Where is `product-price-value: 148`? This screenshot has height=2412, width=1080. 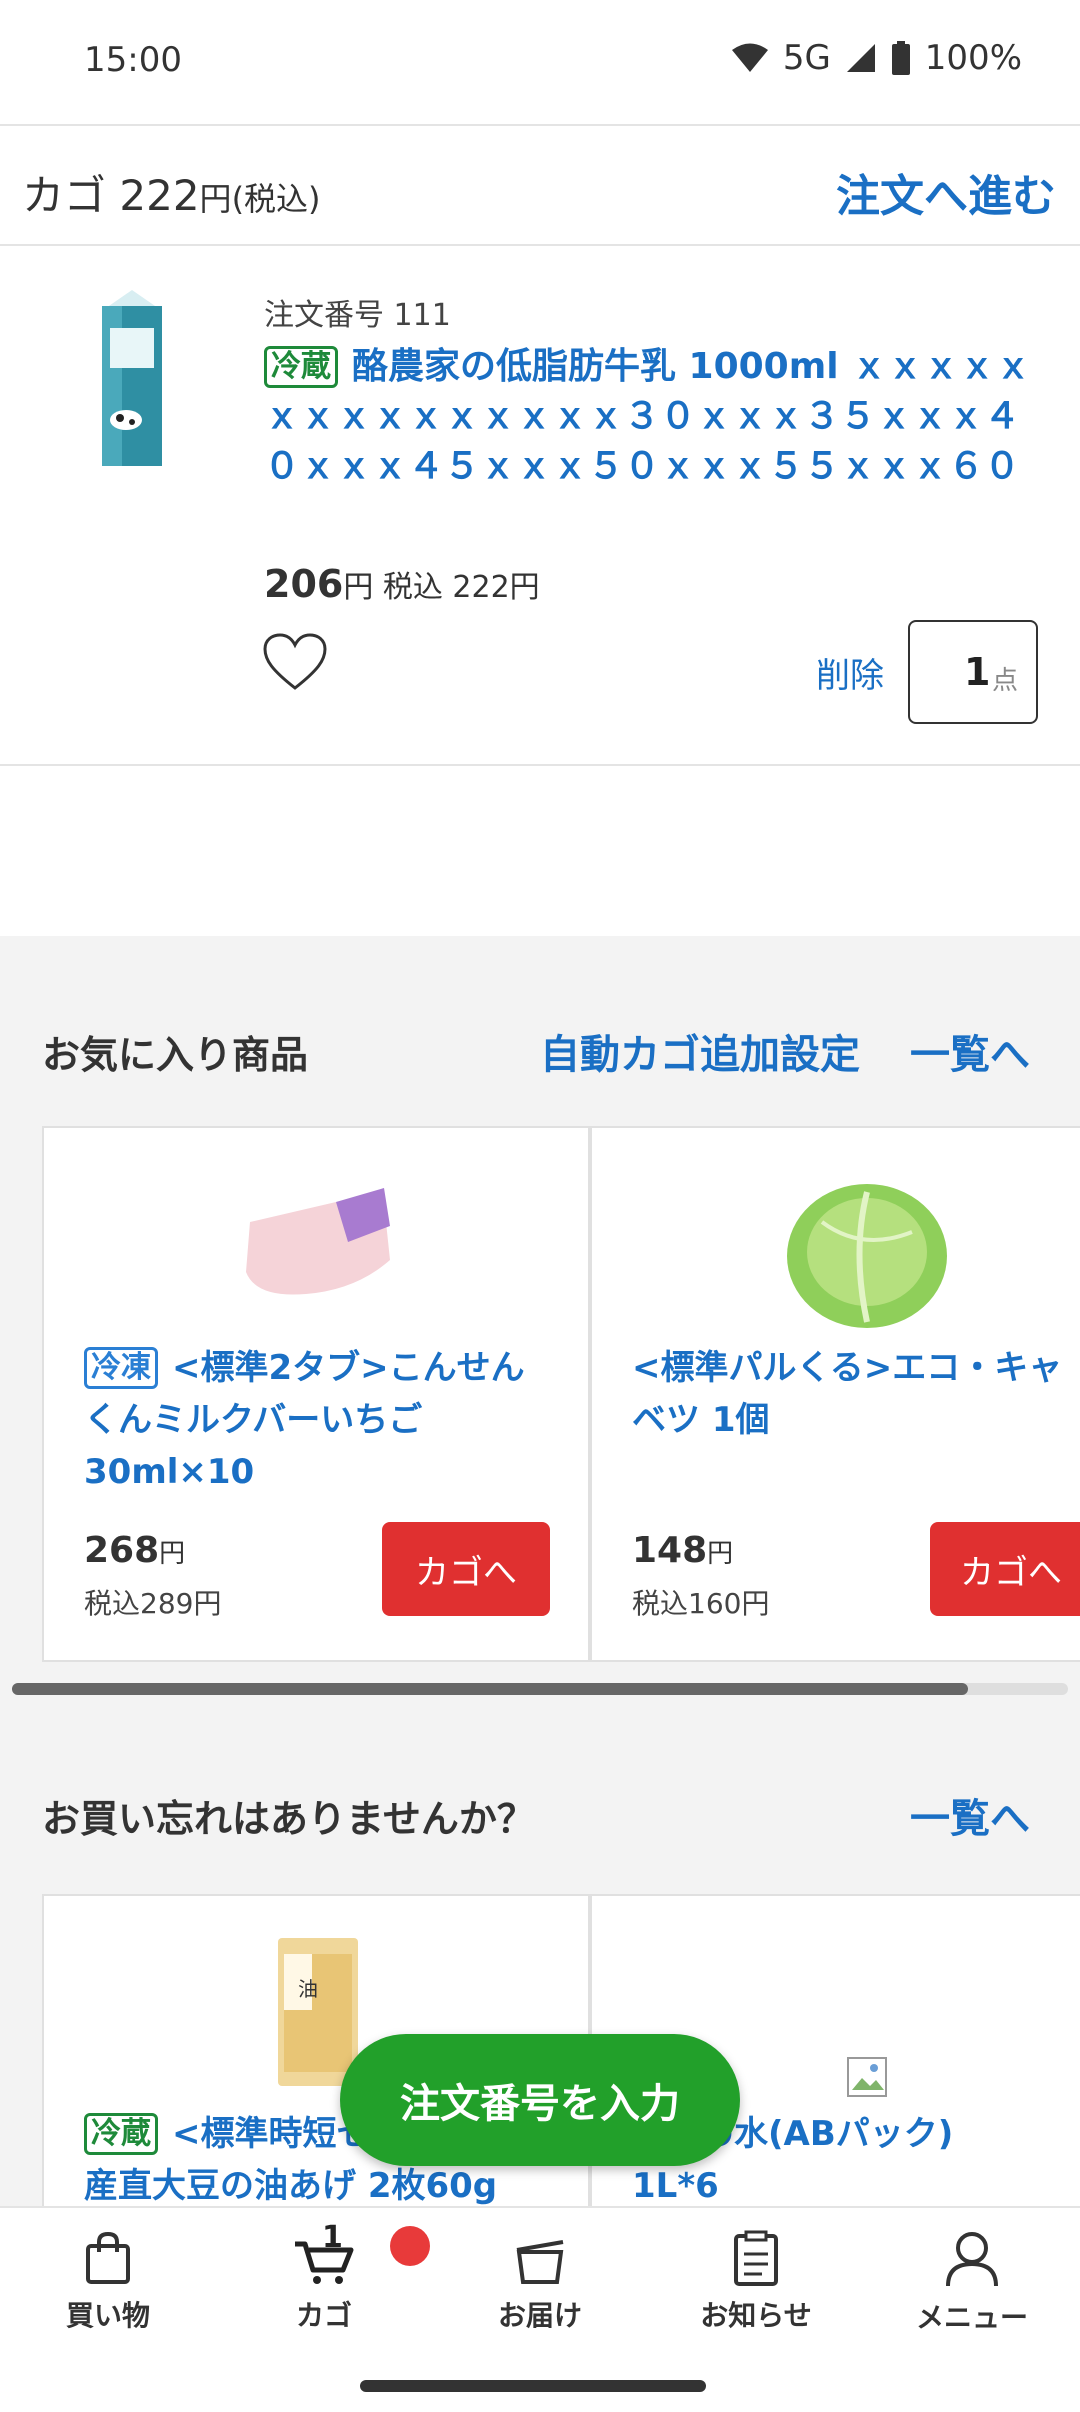 product-price-value: 148 is located at coordinates (670, 1550).